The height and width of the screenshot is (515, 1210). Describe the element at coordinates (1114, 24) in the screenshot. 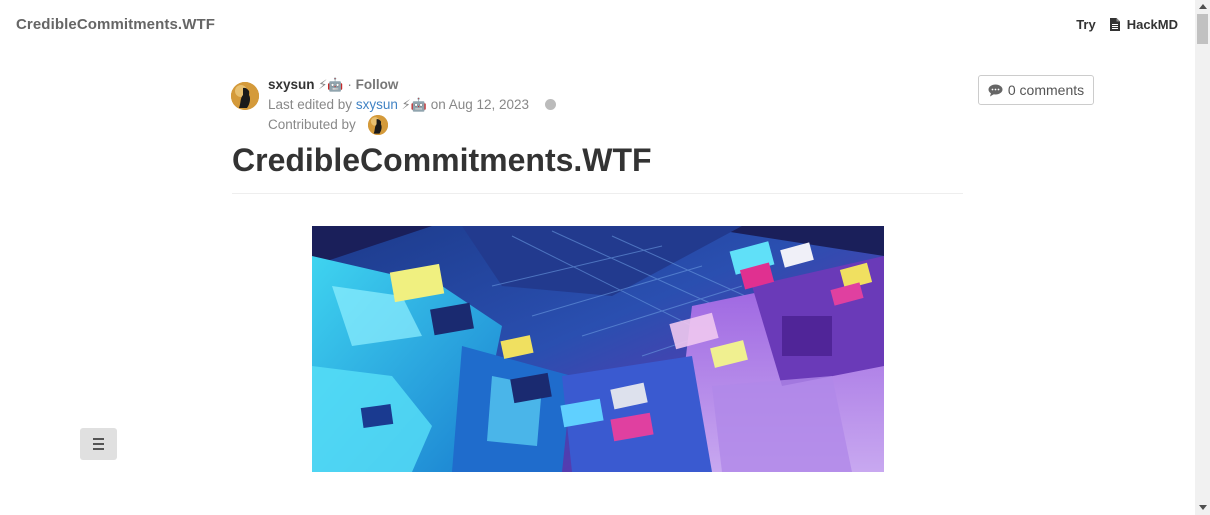

I see `file-text-icon` at that location.